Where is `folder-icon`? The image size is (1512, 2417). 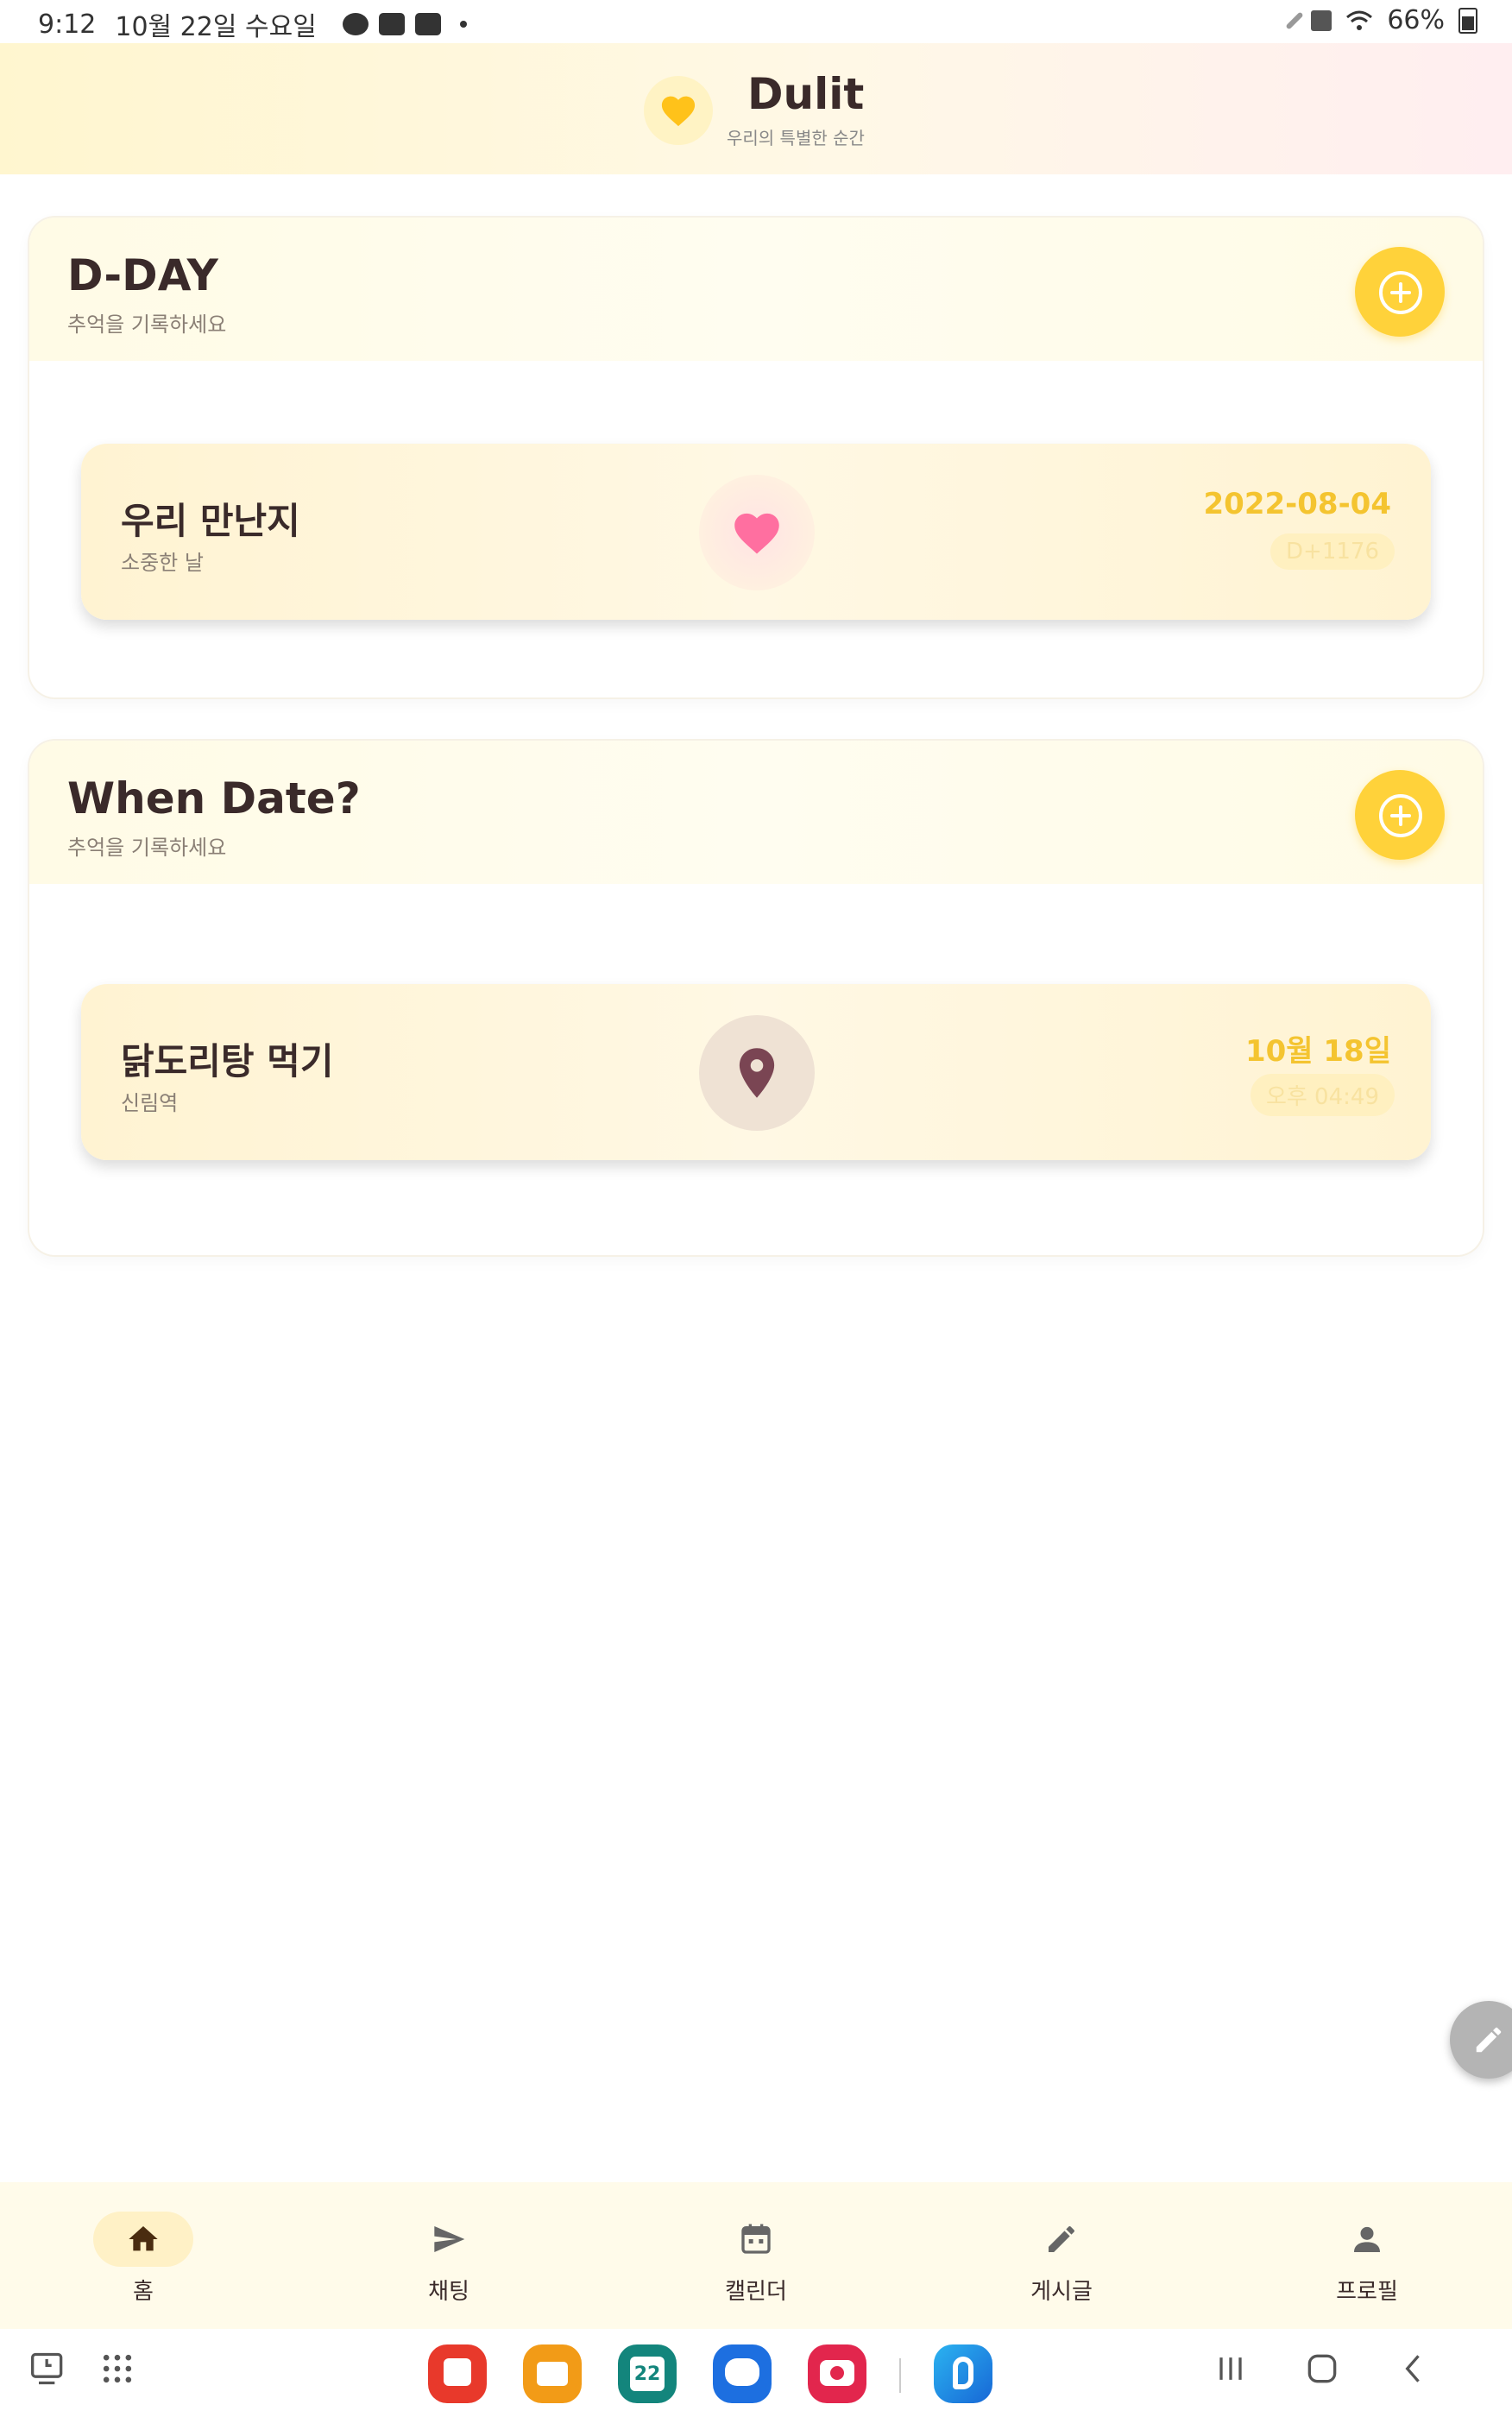 folder-icon is located at coordinates (553, 2374).